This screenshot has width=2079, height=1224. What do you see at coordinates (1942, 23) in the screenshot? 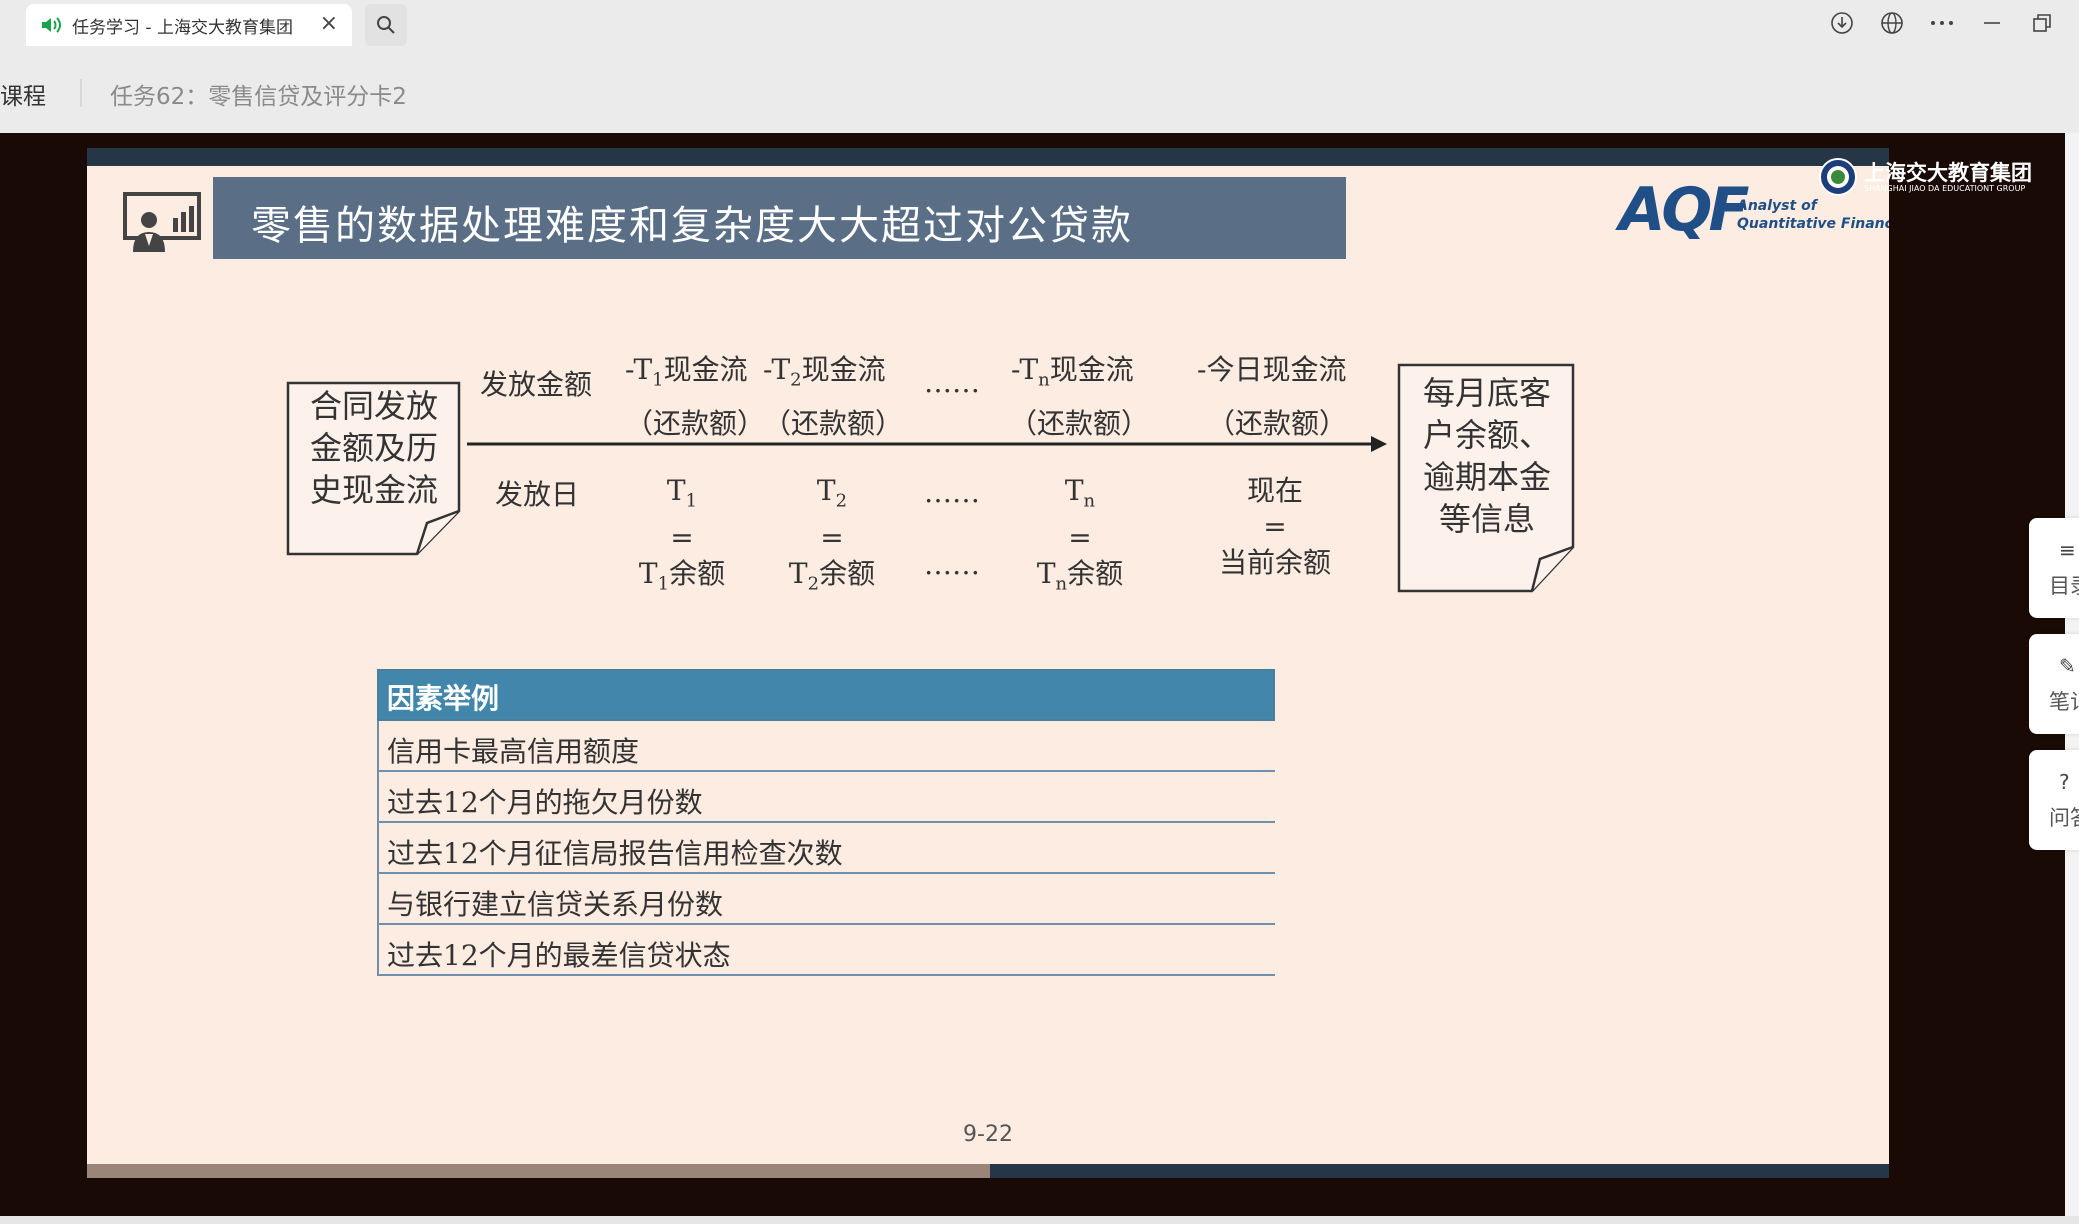
I see `more-icon` at bounding box center [1942, 23].